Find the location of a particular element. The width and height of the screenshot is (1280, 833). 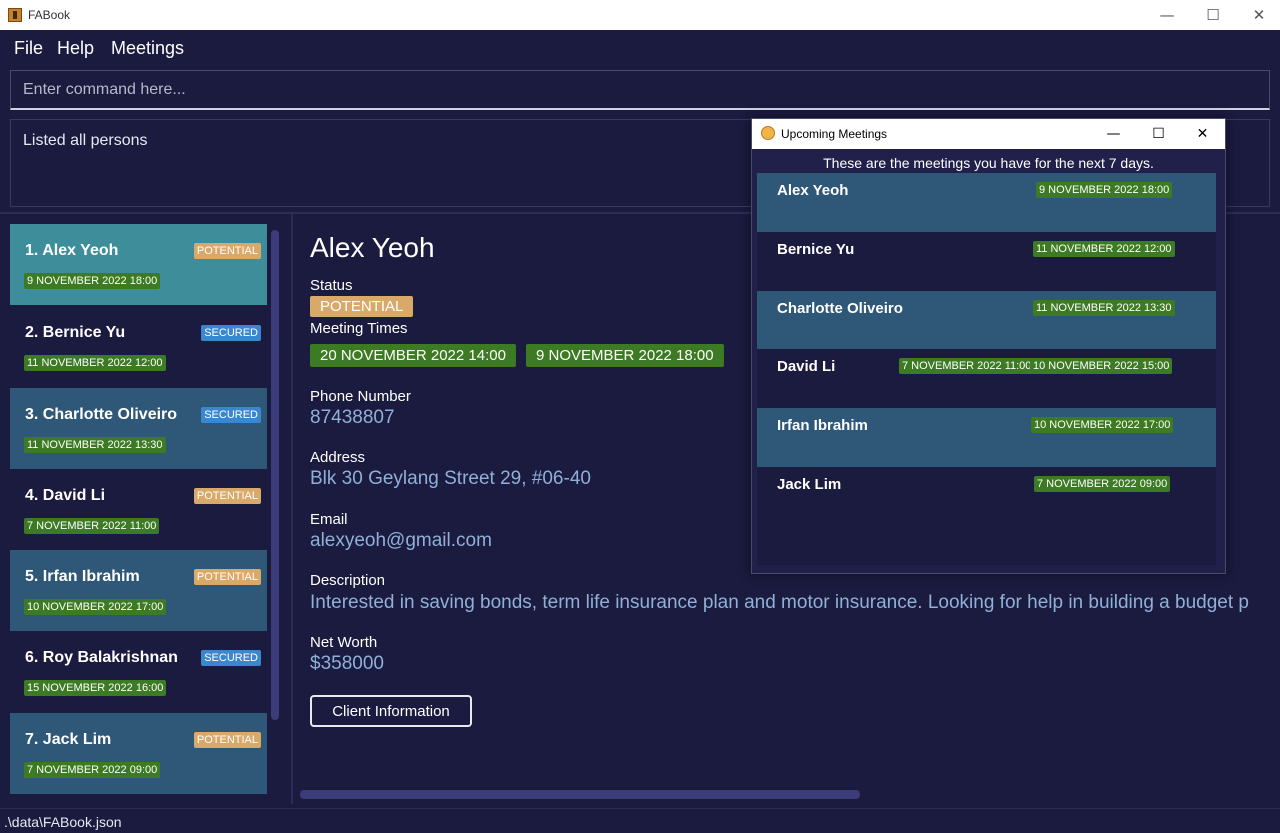

address-label: Address is located at coordinates (338, 457).